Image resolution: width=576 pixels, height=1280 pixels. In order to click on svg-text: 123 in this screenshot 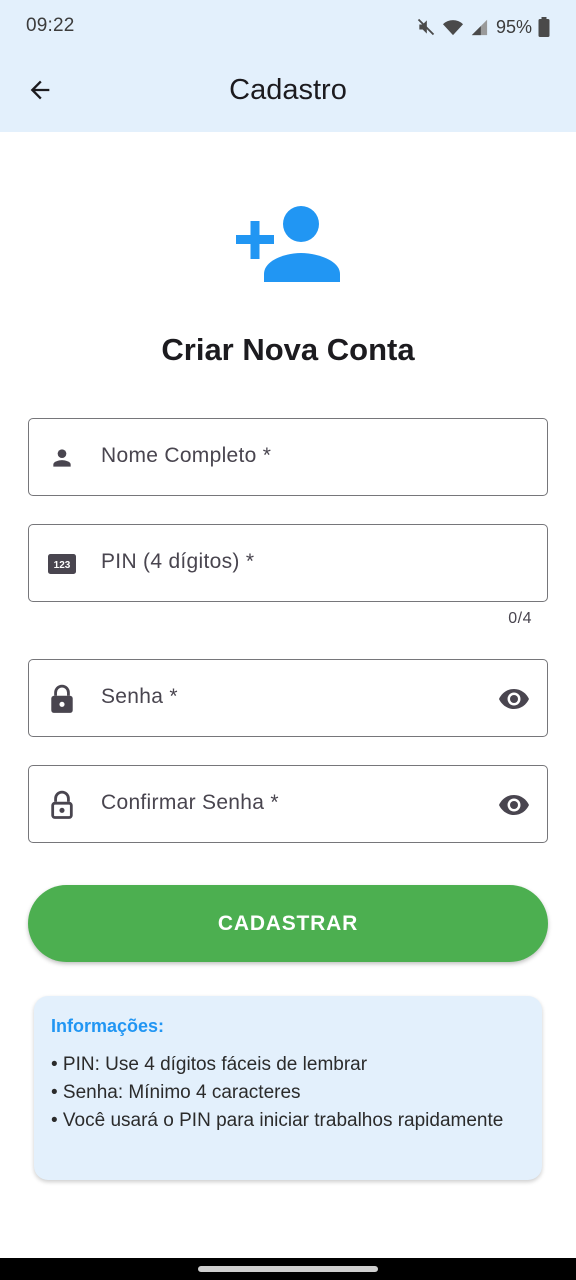, I will do `click(62, 565)`.